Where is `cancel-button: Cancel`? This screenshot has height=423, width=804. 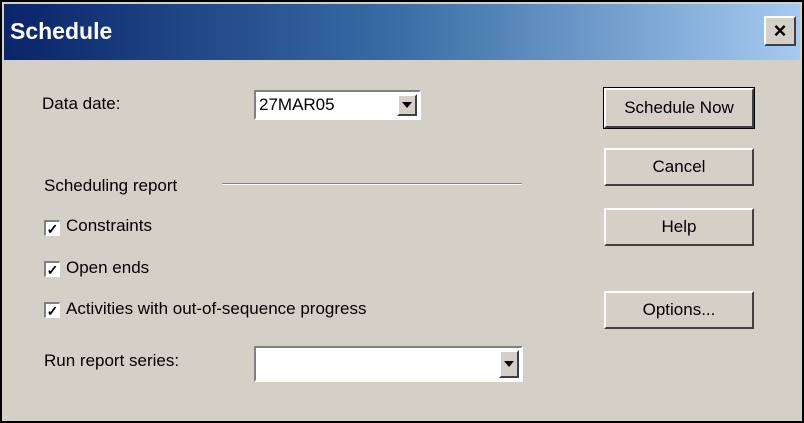 cancel-button: Cancel is located at coordinates (679, 167).